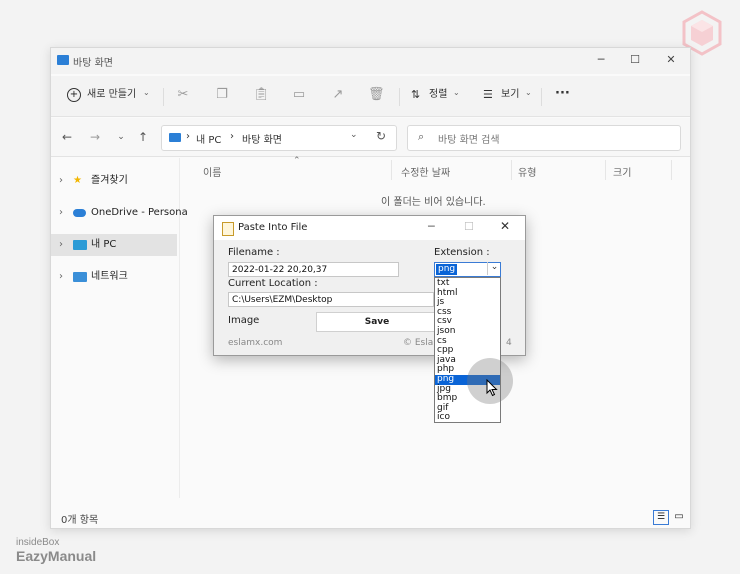 The height and width of the screenshot is (574, 740). What do you see at coordinates (212, 171) in the screenshot?
I see `column-header-name: 이름` at bounding box center [212, 171].